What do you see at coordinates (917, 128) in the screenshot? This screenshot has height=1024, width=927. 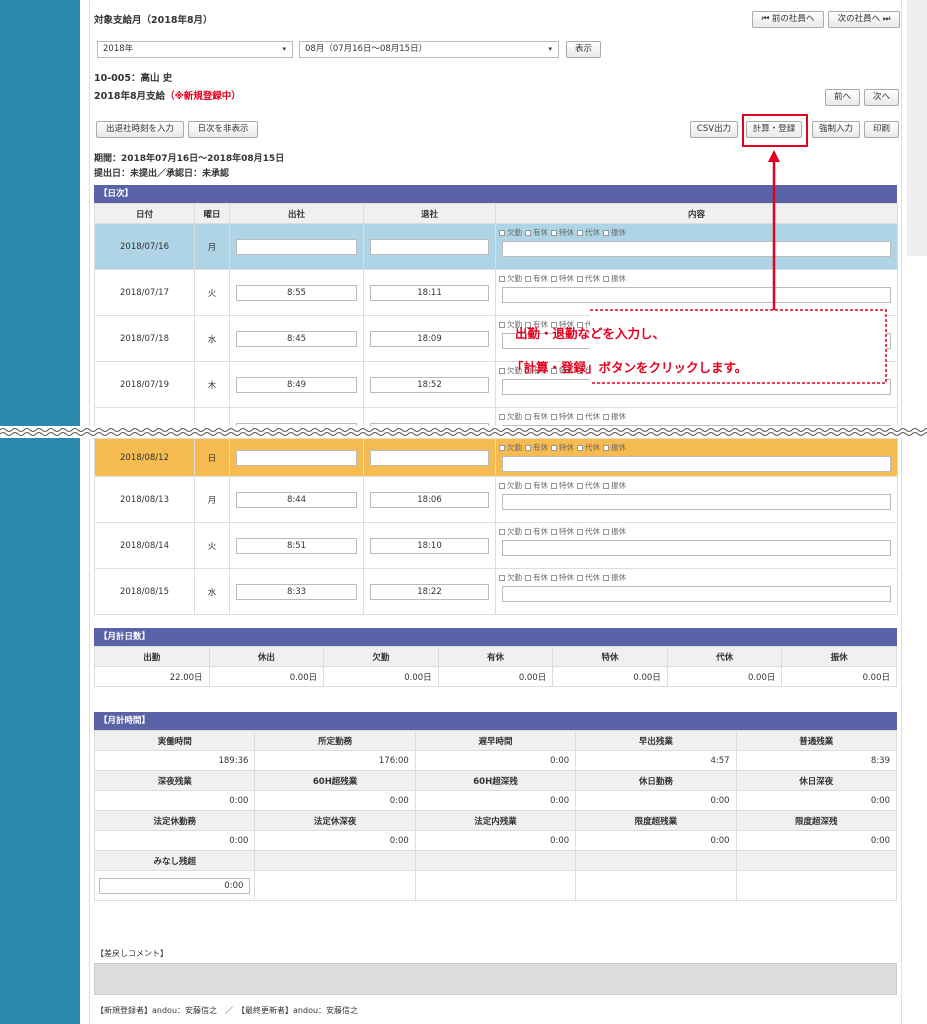 I see `right-panel` at bounding box center [917, 128].